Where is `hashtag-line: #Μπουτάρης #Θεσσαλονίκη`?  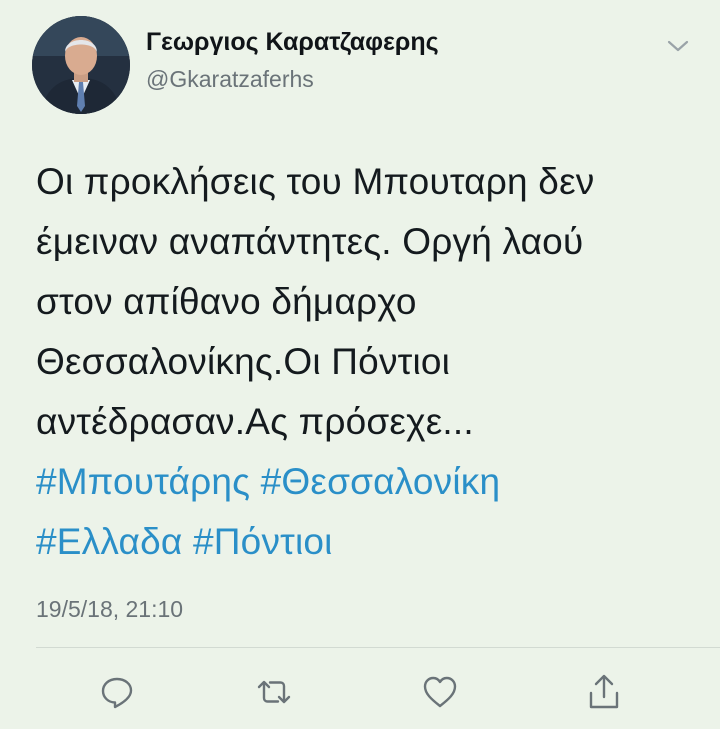 hashtag-line: #Μπουτάρης #Θεσσαλονίκη is located at coordinates (366, 482).